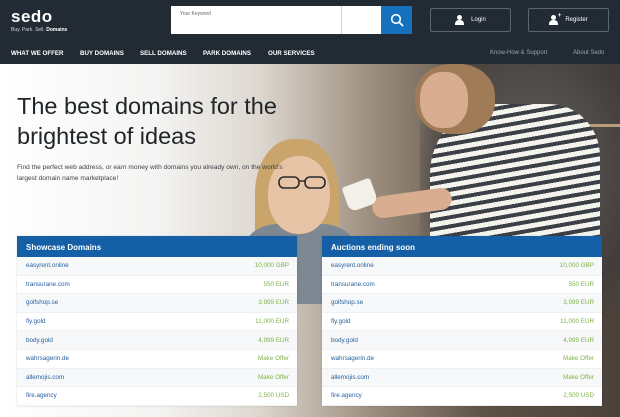  What do you see at coordinates (276, 20) in the screenshot?
I see `search-input: Your Keyword` at bounding box center [276, 20].